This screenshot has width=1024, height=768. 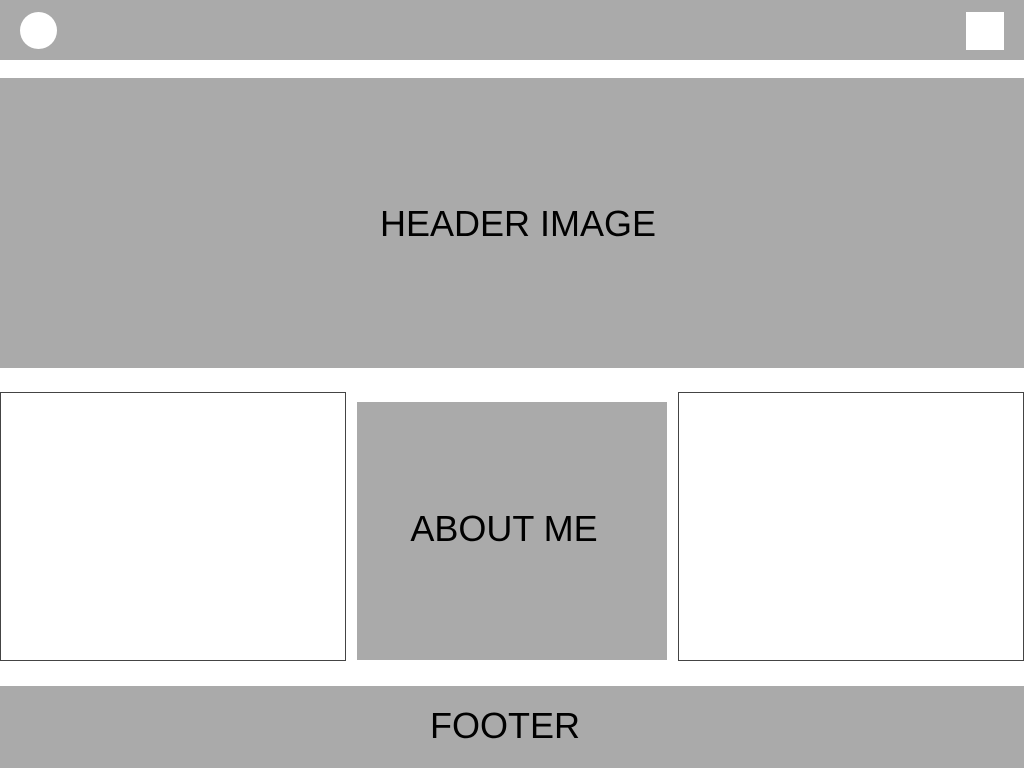 What do you see at coordinates (173, 526) in the screenshot?
I see `left-content-panel` at bounding box center [173, 526].